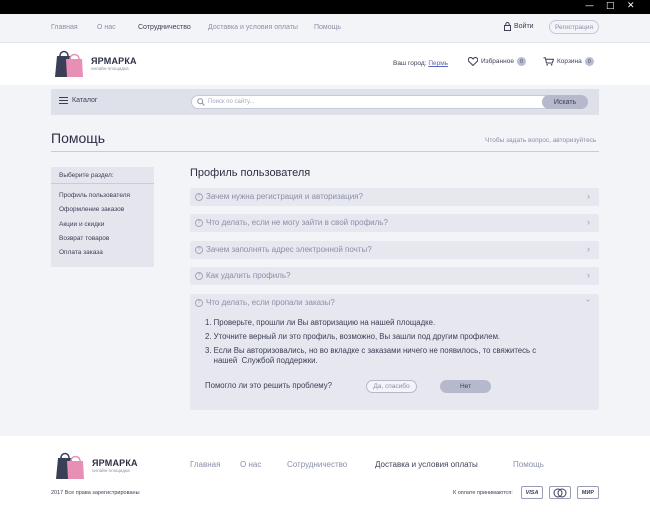 The width and height of the screenshot is (650, 512). Describe the element at coordinates (201, 102) in the screenshot. I see `search-icon` at that location.